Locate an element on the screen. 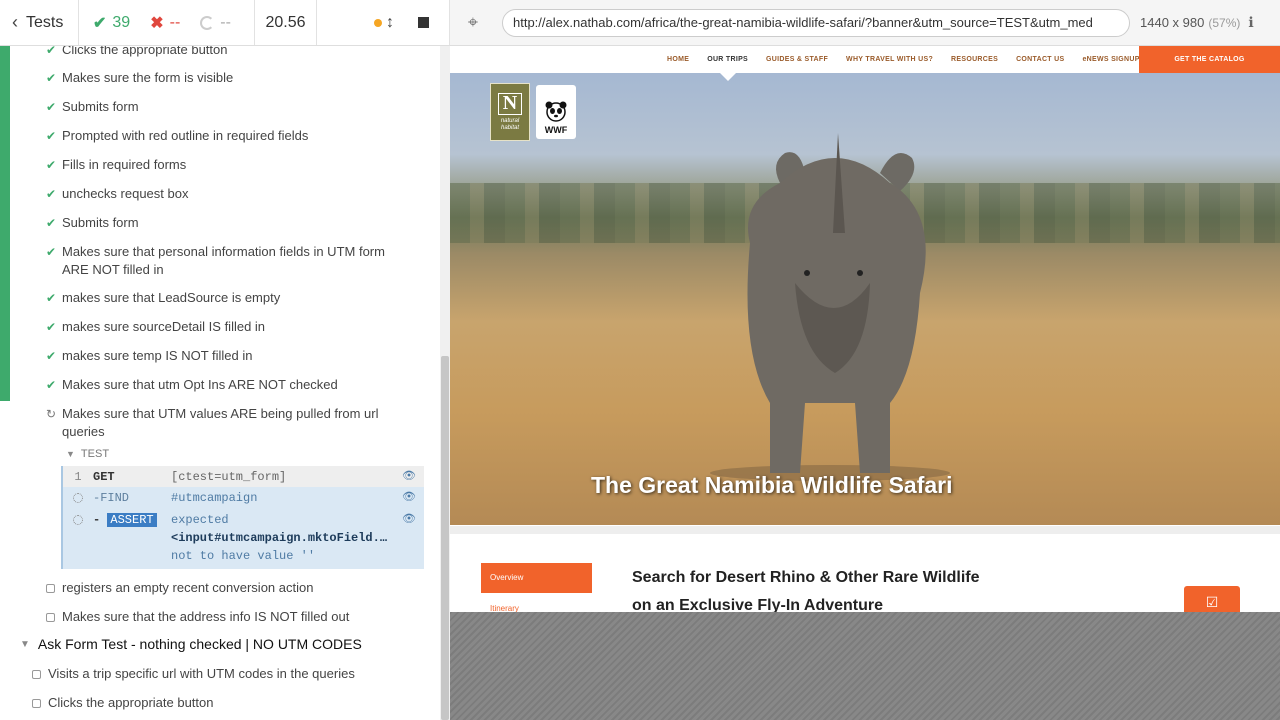  passed-count: ✔ 39 is located at coordinates (111, 23).